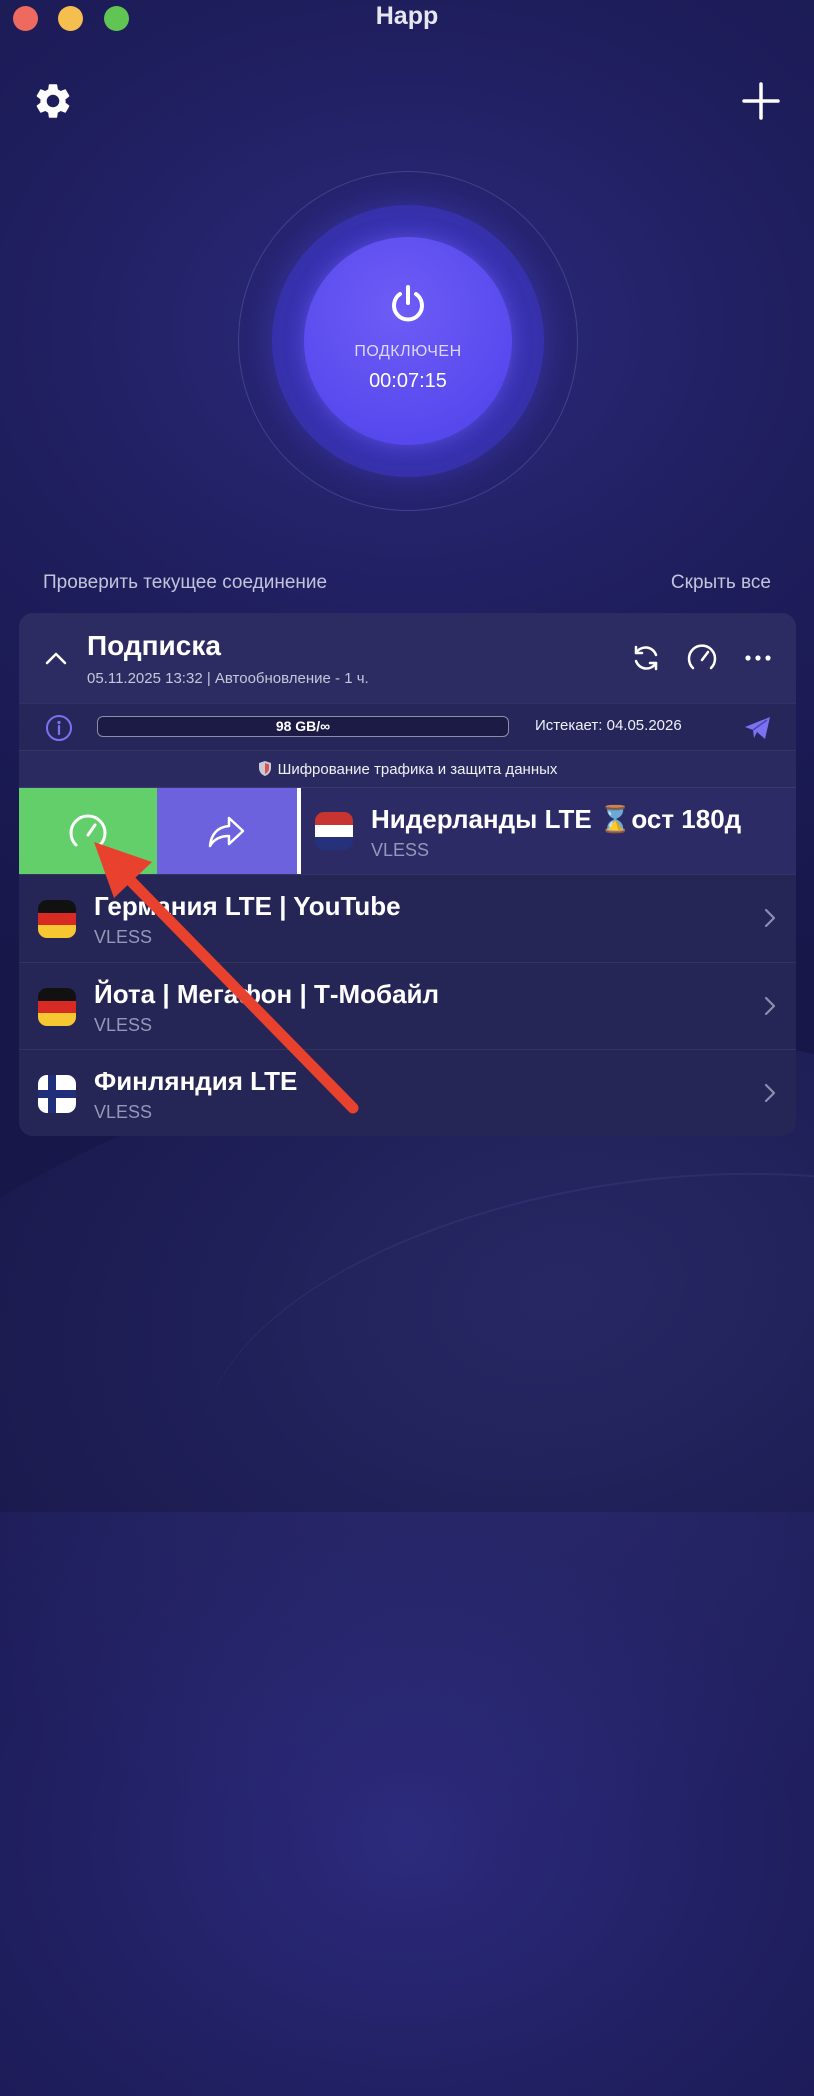 This screenshot has width=814, height=2096. Describe the element at coordinates (408, 303) in the screenshot. I see `power-icon` at that location.